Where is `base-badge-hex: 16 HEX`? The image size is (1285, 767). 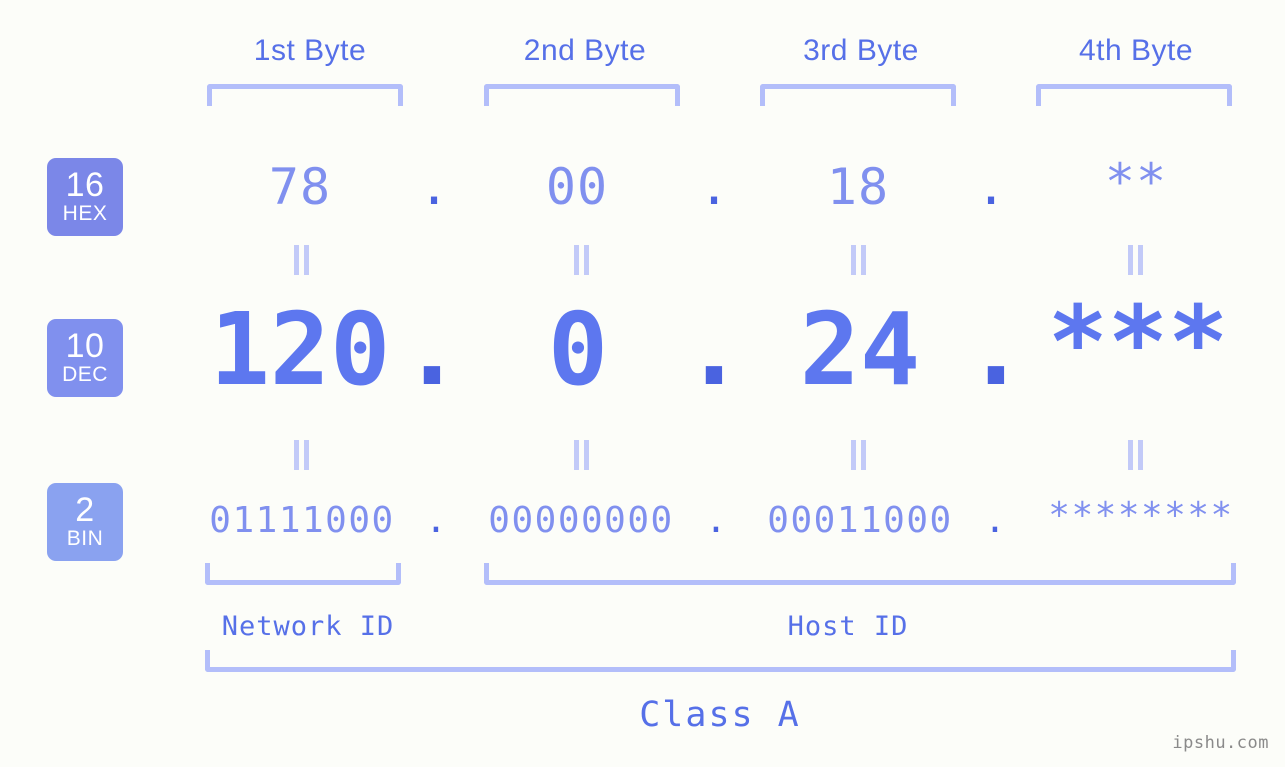 base-badge-hex: 16 HEX is located at coordinates (85, 197).